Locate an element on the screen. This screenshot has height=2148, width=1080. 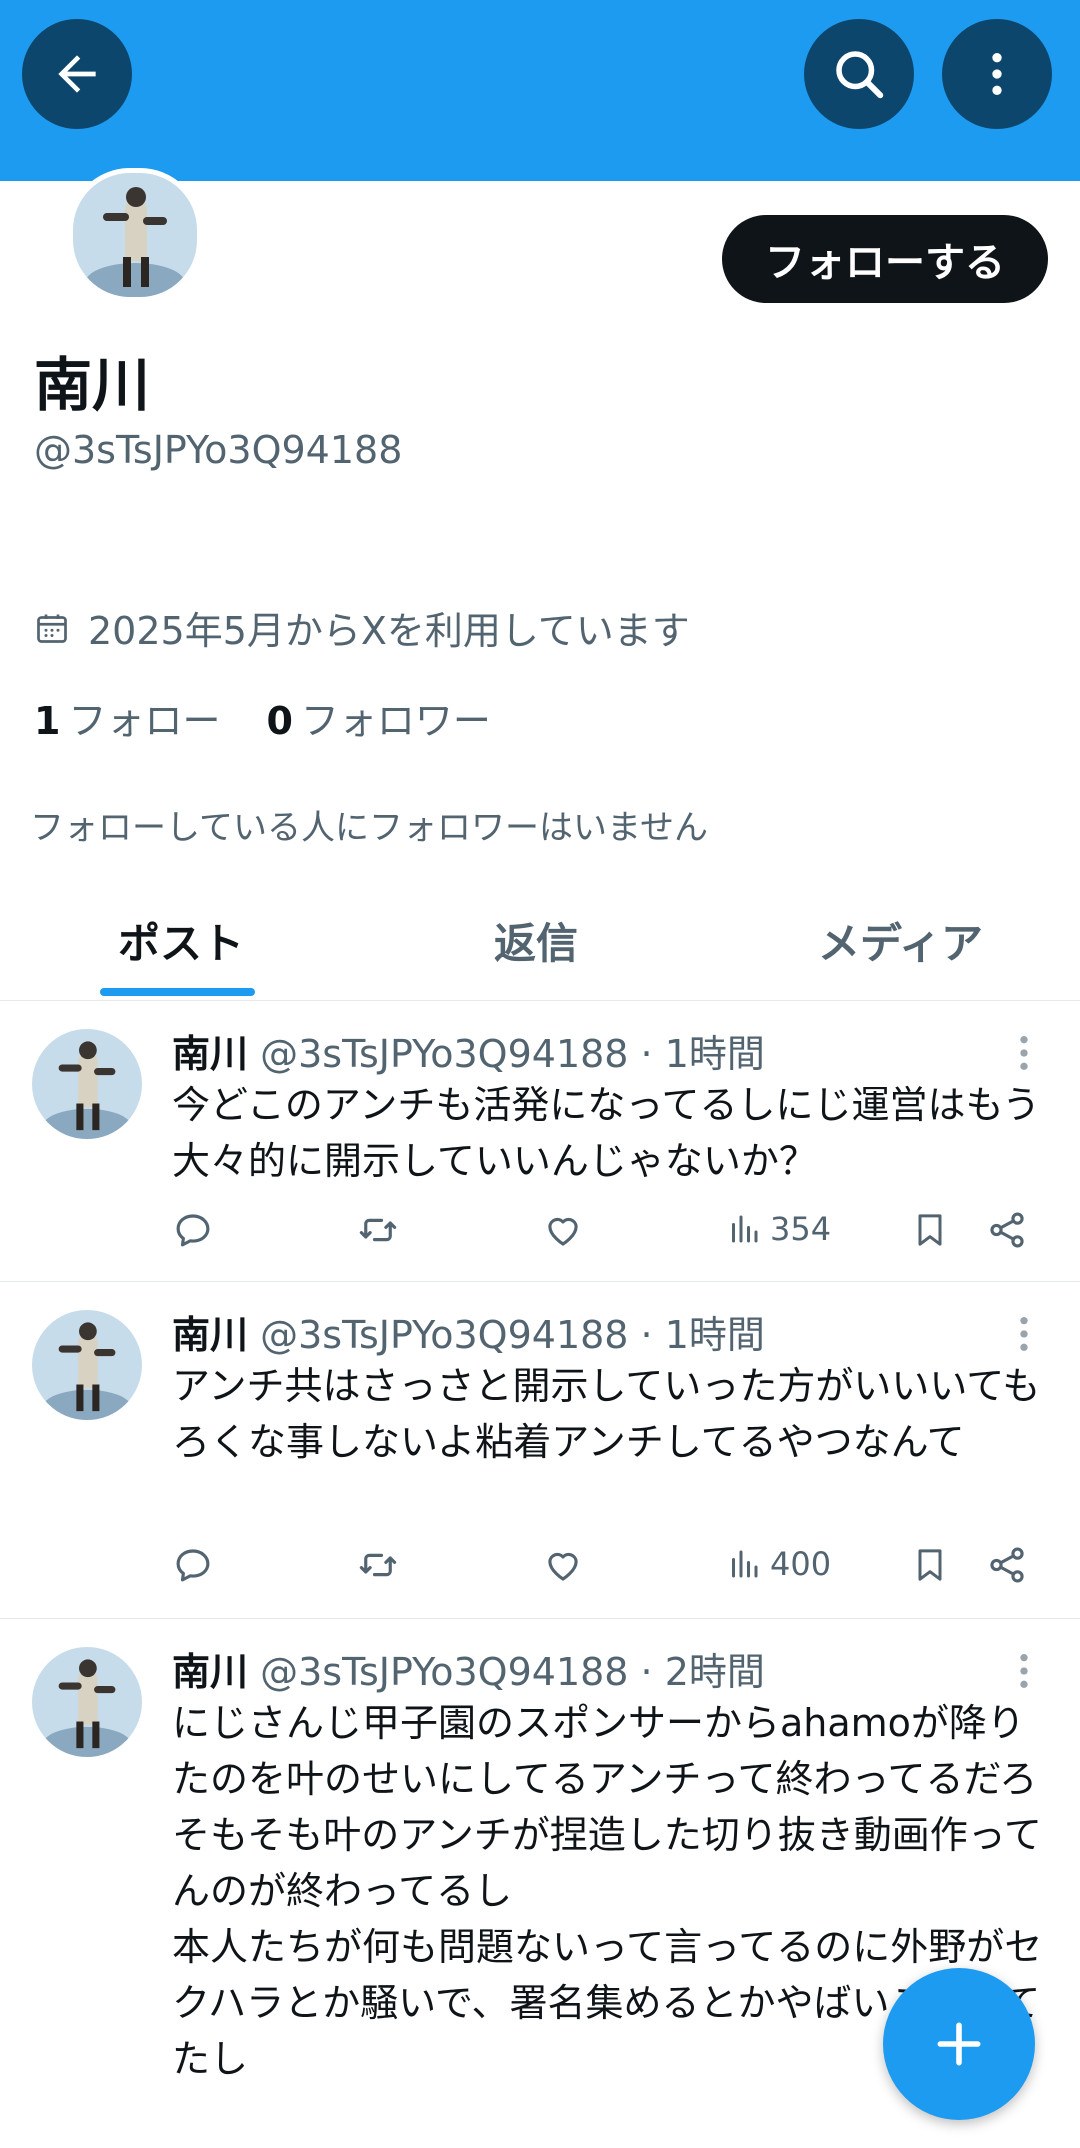
post-meta: @3sTsJPYo3Q94188 · 2時間 is located at coordinates (512, 1672).